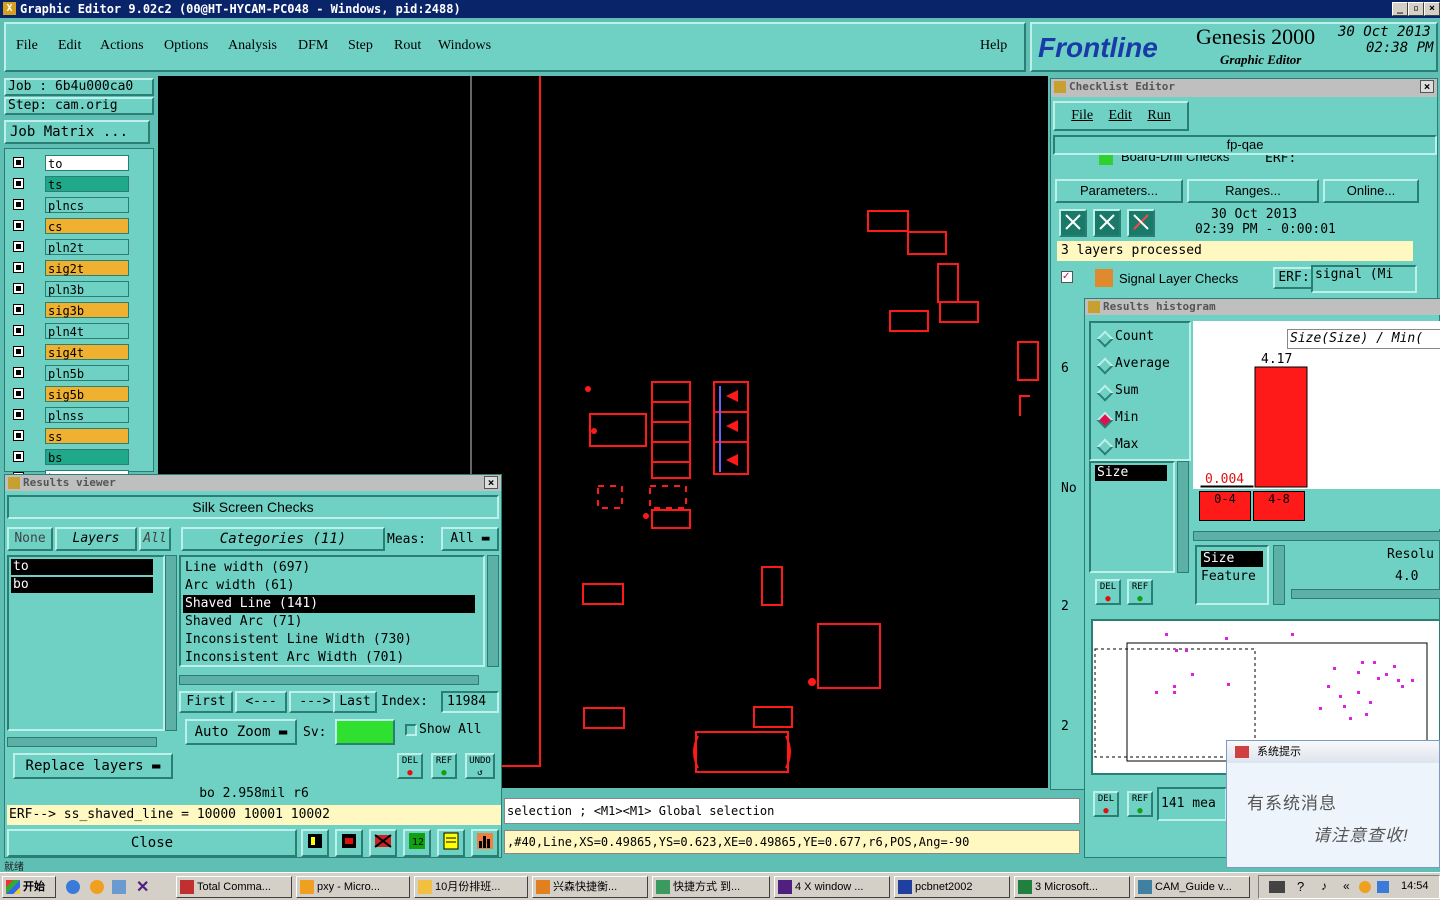 The height and width of the screenshot is (900, 1440). Describe the element at coordinates (410, 766) in the screenshot. I see `del-button: DEL ●` at that location.